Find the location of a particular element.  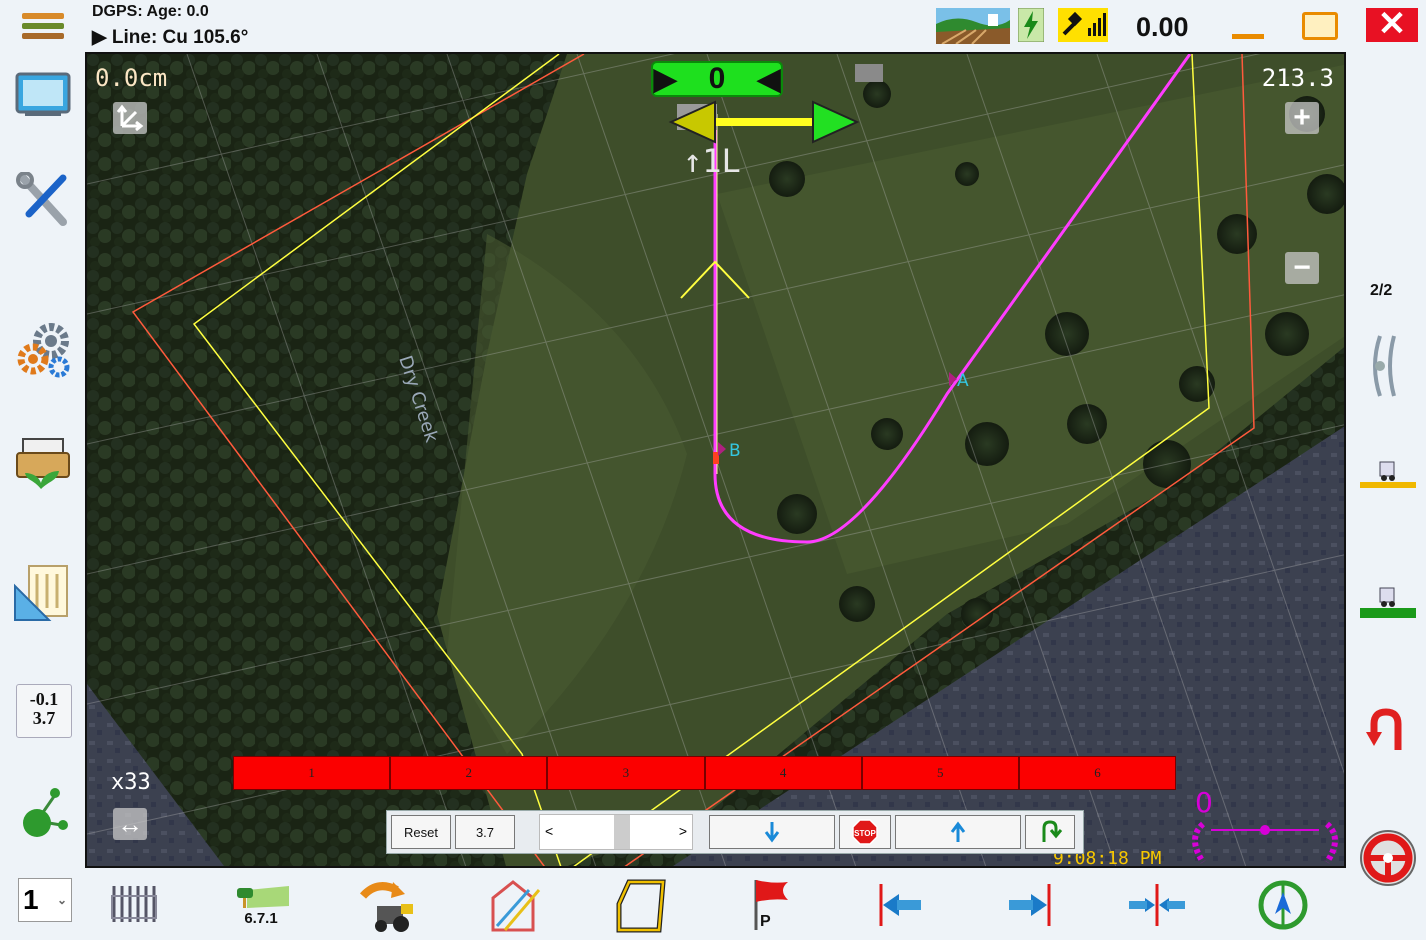

left-toolbar: -0.1 3.7 is located at coordinates (42, 435).